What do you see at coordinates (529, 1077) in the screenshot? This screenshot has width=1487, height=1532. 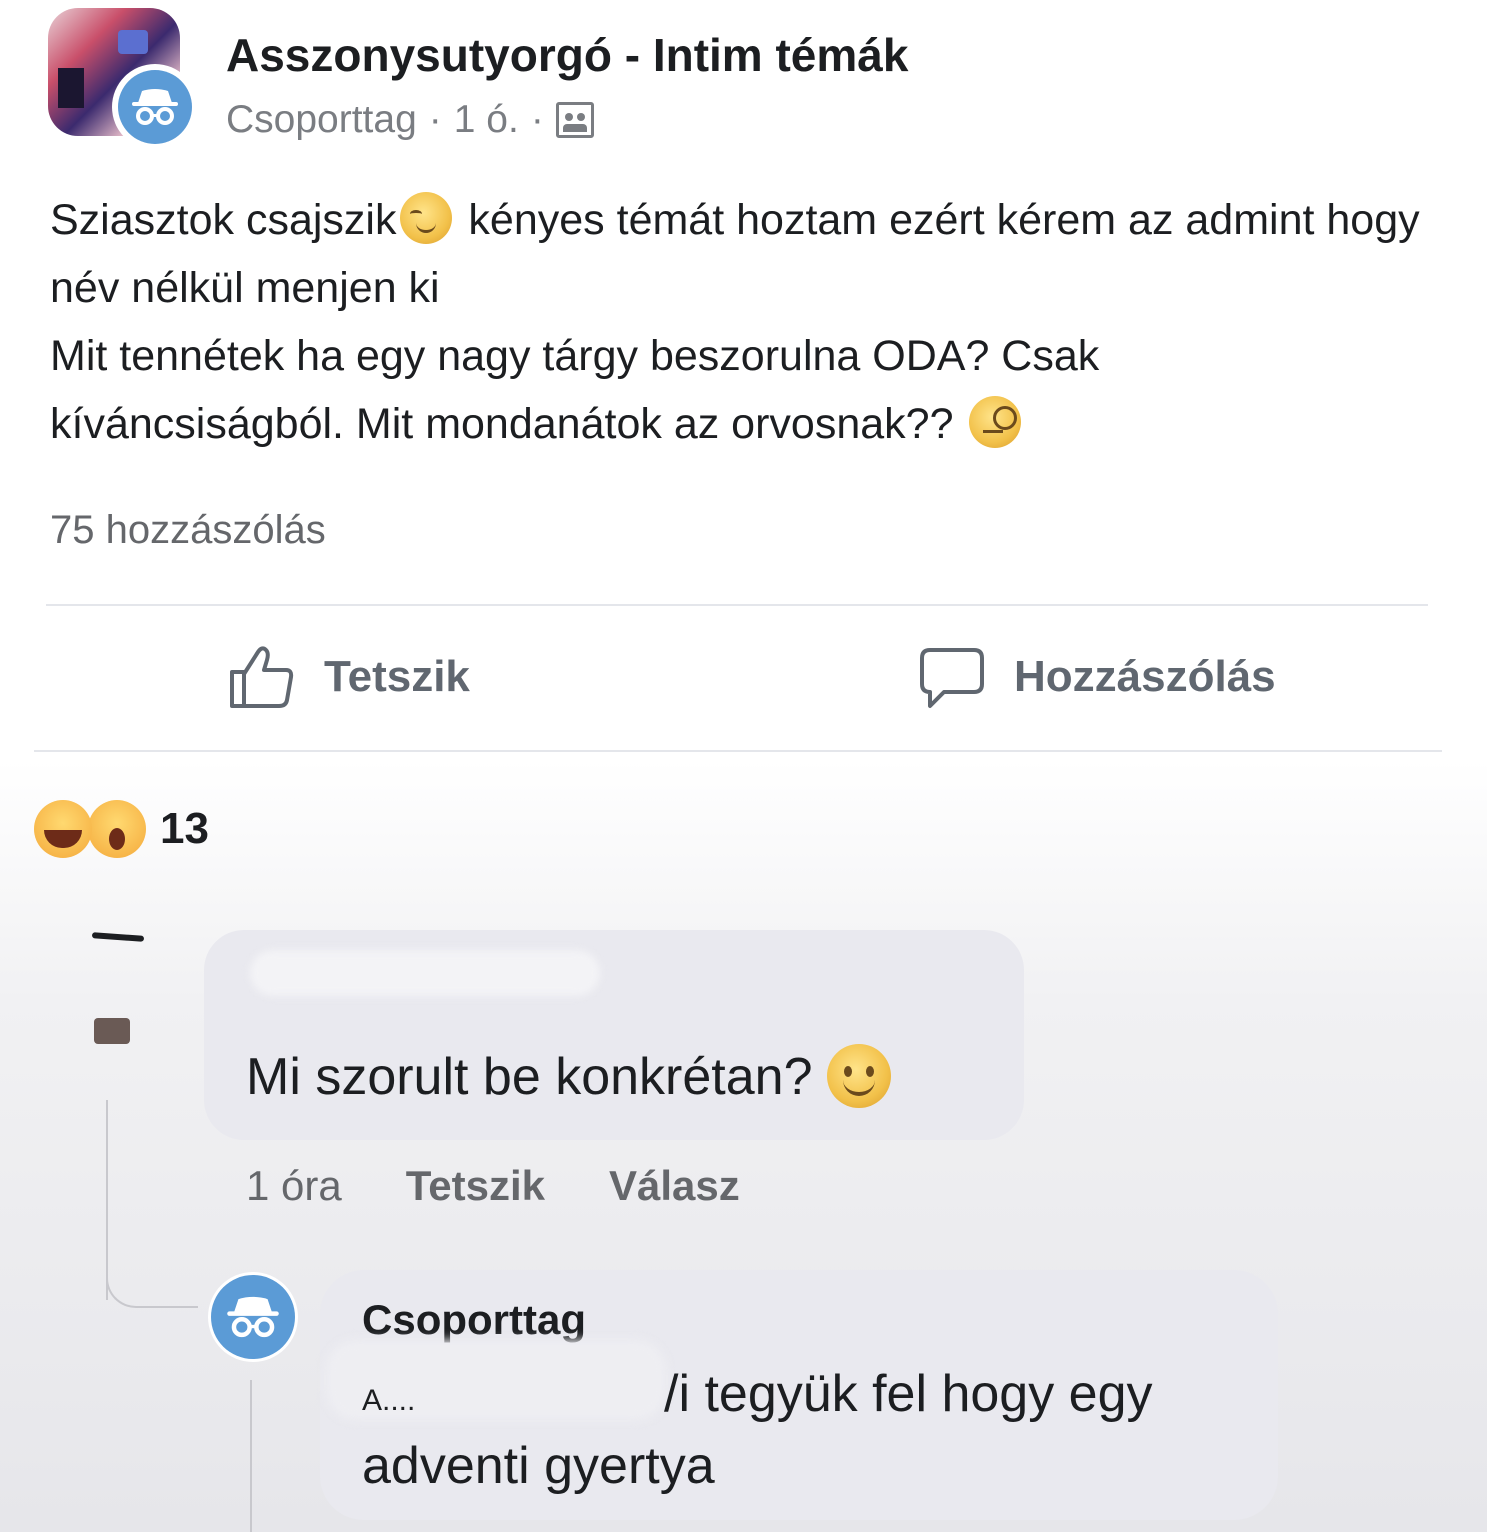 I see `comment-text-content: Mi szorult be konkrétan?` at bounding box center [529, 1077].